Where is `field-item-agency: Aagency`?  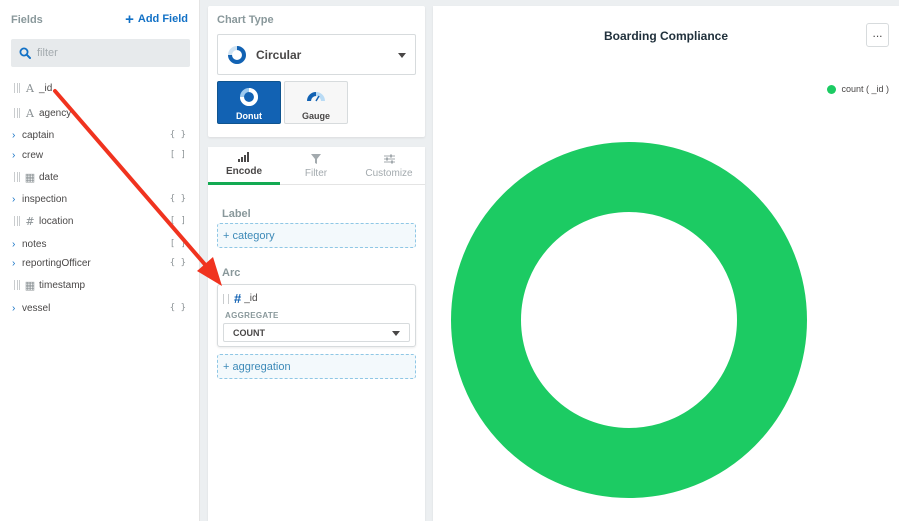
field-item-agency: Aagency is located at coordinates (100, 113).